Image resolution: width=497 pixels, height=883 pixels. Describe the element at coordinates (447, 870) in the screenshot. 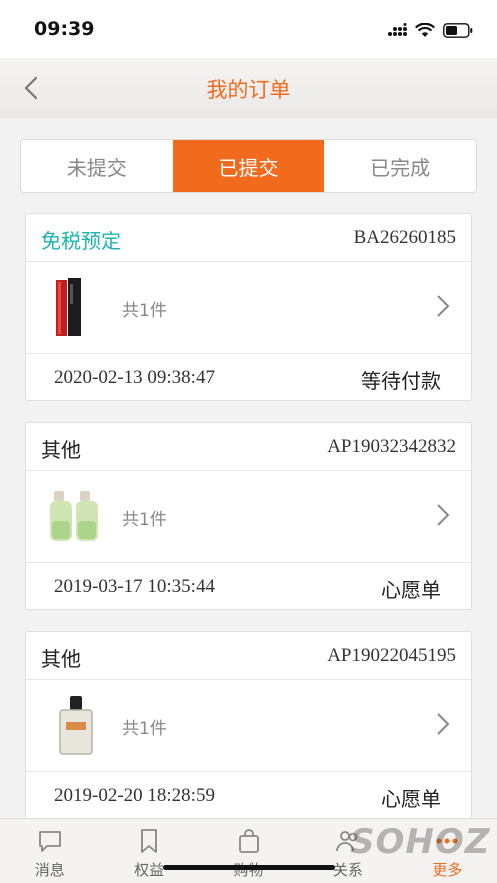

I see `tab-bar-label: 更多` at that location.